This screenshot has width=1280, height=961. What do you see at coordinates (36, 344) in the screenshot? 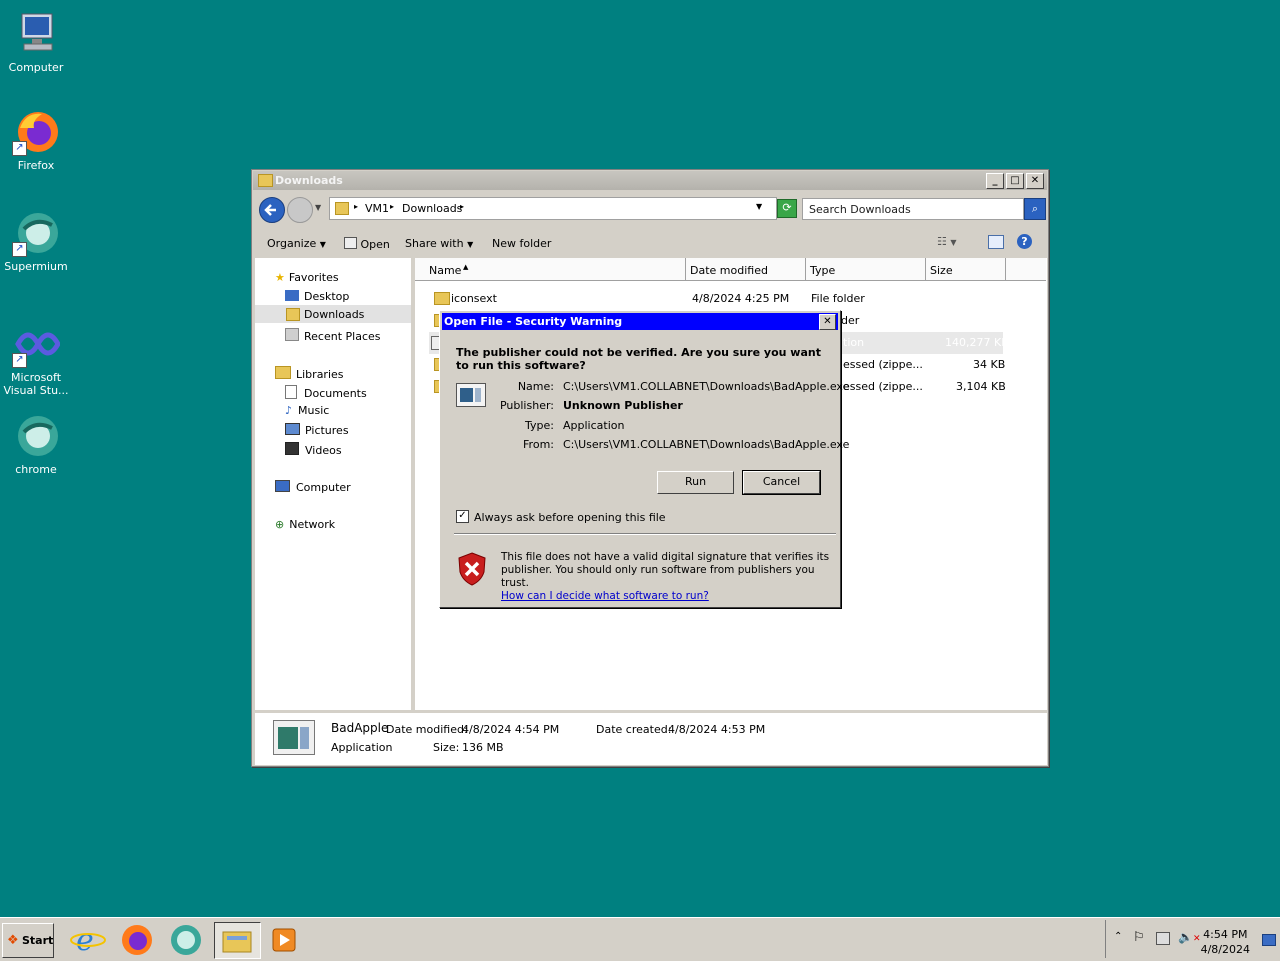
I see `visual-studio-icon: ↗` at bounding box center [36, 344].